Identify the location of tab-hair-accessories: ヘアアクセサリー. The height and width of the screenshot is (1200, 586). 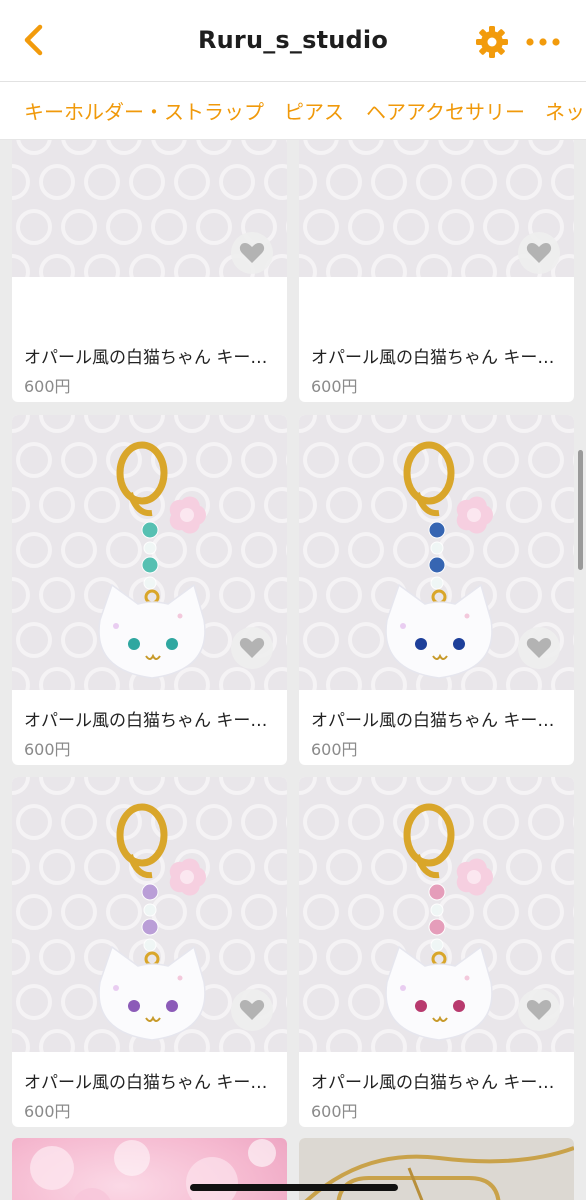
(445, 110).